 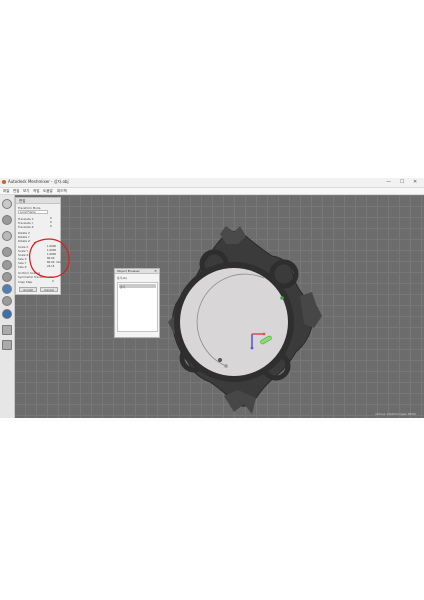 What do you see at coordinates (49, 258) in the screenshot?
I see `red-annotation-circle` at bounding box center [49, 258].